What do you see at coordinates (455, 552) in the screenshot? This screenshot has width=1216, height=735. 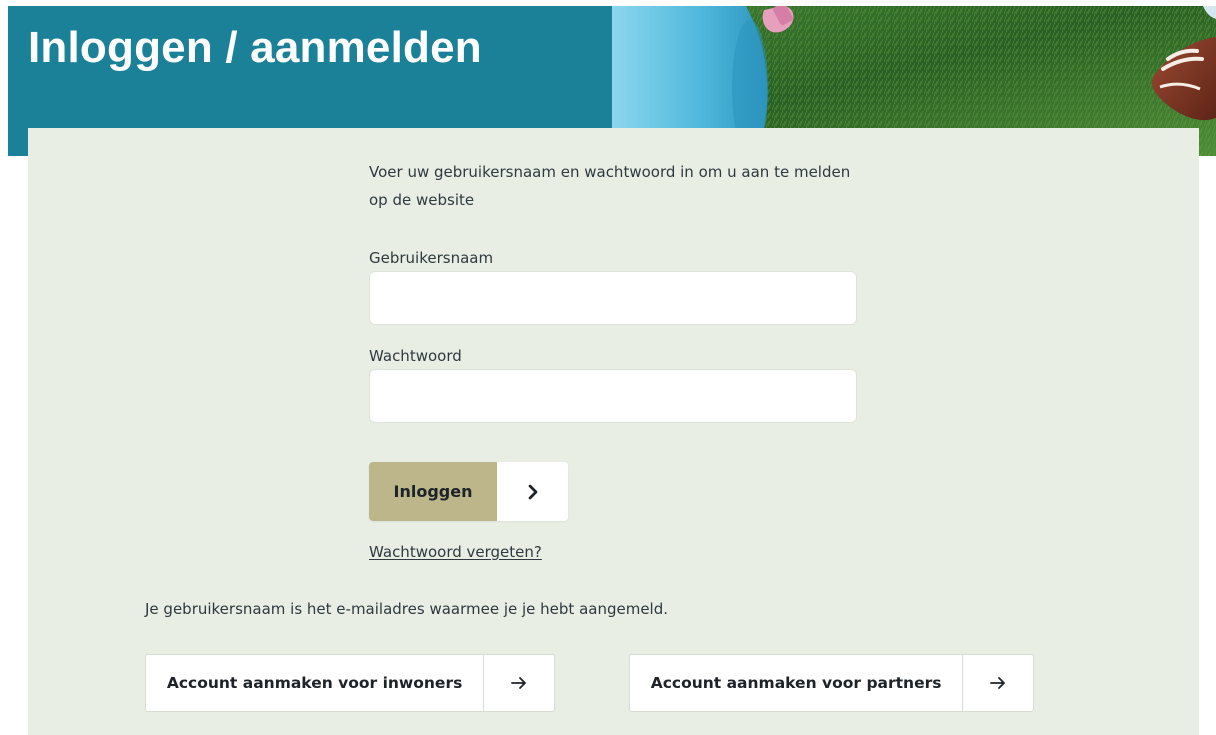 I see `forgot-password-link: Wachtwoord vergeten?` at bounding box center [455, 552].